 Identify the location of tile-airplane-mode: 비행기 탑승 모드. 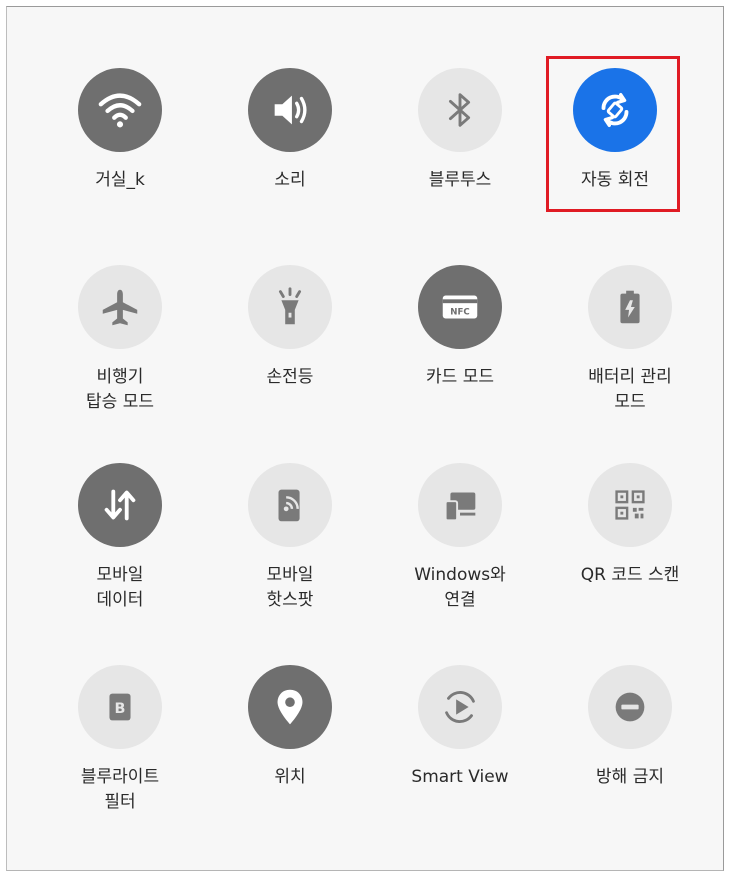
(120, 345).